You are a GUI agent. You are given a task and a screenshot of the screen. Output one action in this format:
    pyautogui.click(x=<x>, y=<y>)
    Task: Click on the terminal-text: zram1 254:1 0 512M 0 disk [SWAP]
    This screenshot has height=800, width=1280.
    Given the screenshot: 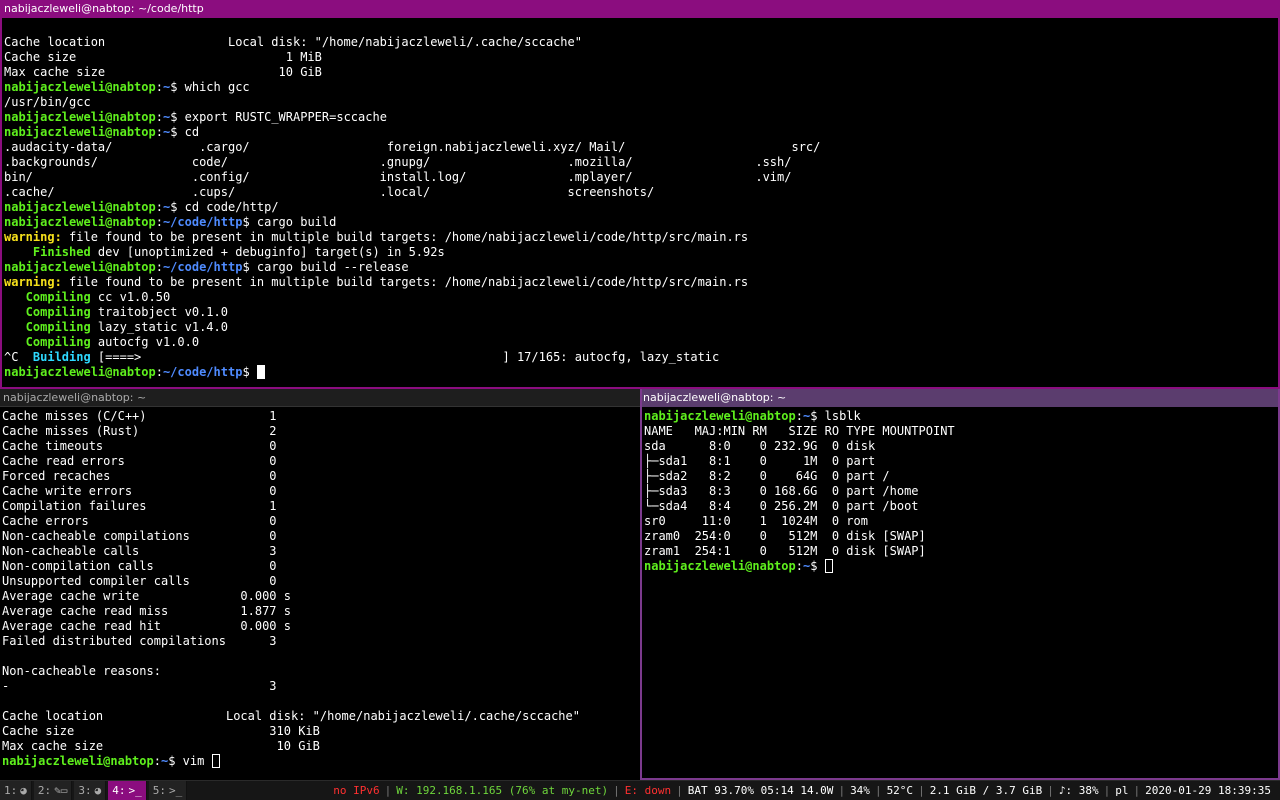 What is the action you would take?
    pyautogui.click(x=785, y=551)
    